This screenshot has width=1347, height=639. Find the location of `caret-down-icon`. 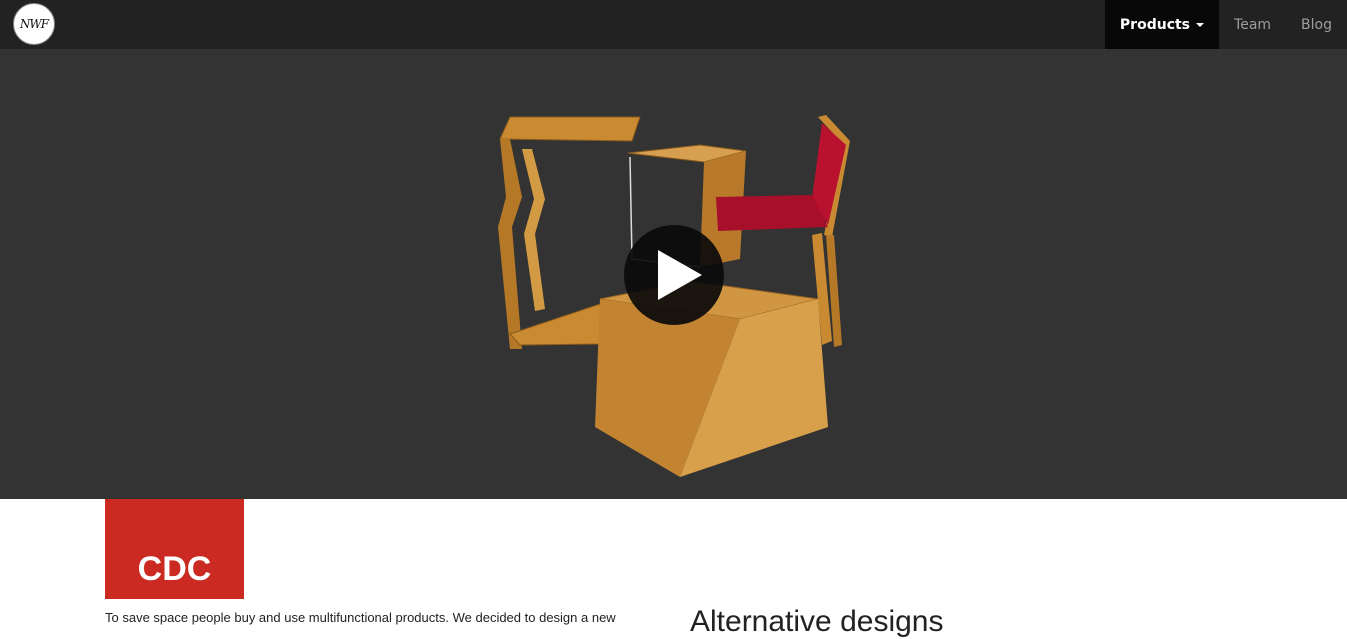

caret-down-icon is located at coordinates (1200, 24).